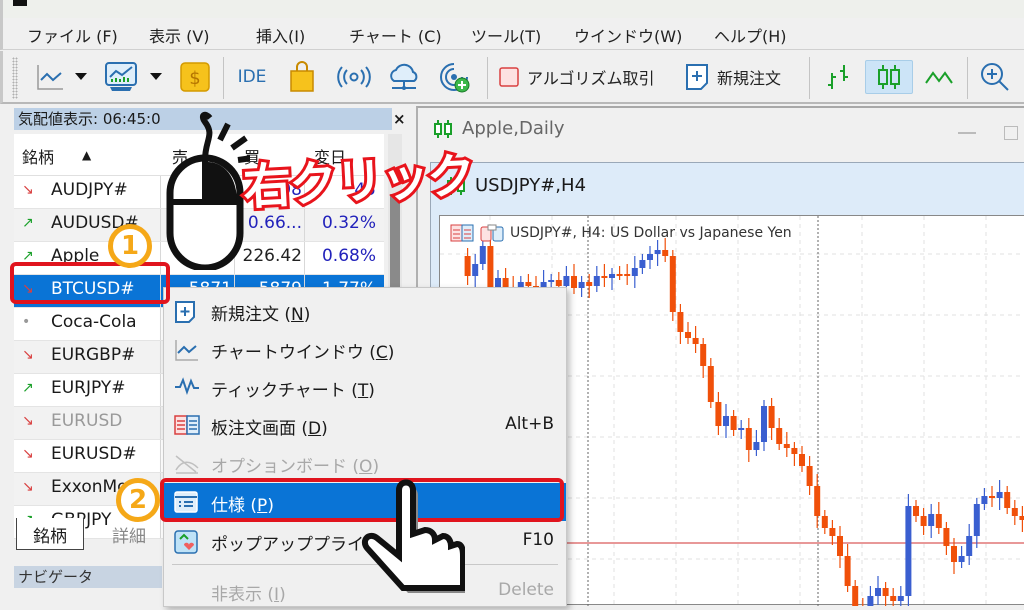 This screenshot has width=1024, height=610. What do you see at coordinates (750, 35) in the screenshot?
I see `menu-help: ヘルプ(H)` at bounding box center [750, 35].